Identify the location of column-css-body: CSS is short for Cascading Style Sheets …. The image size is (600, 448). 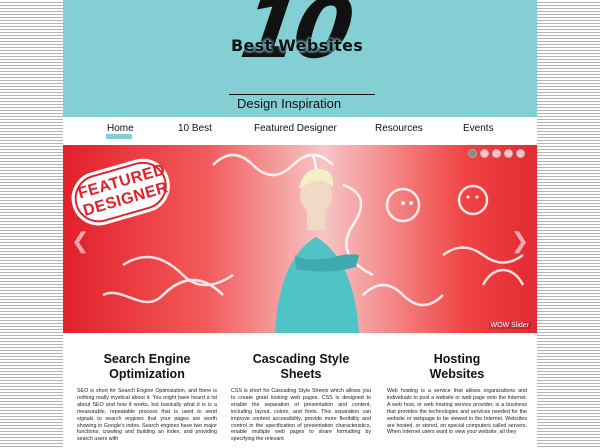
(301, 415).